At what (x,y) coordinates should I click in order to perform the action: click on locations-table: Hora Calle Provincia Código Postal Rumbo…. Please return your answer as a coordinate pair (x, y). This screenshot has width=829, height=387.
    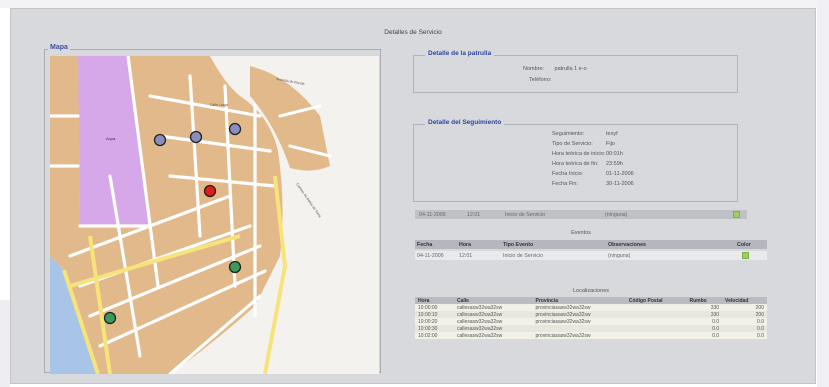
    Looking at the image, I should click on (591, 318).